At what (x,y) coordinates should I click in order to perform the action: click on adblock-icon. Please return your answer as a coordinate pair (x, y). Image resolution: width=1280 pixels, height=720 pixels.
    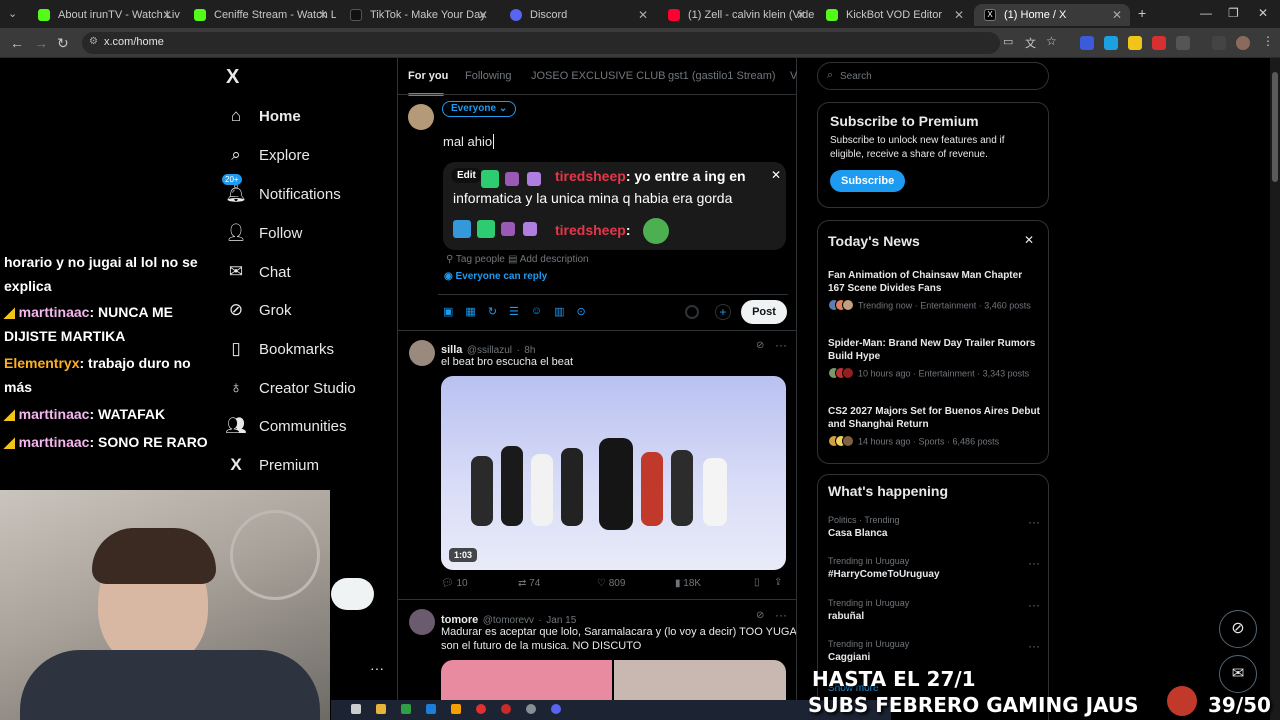
    Looking at the image, I should click on (1159, 43).